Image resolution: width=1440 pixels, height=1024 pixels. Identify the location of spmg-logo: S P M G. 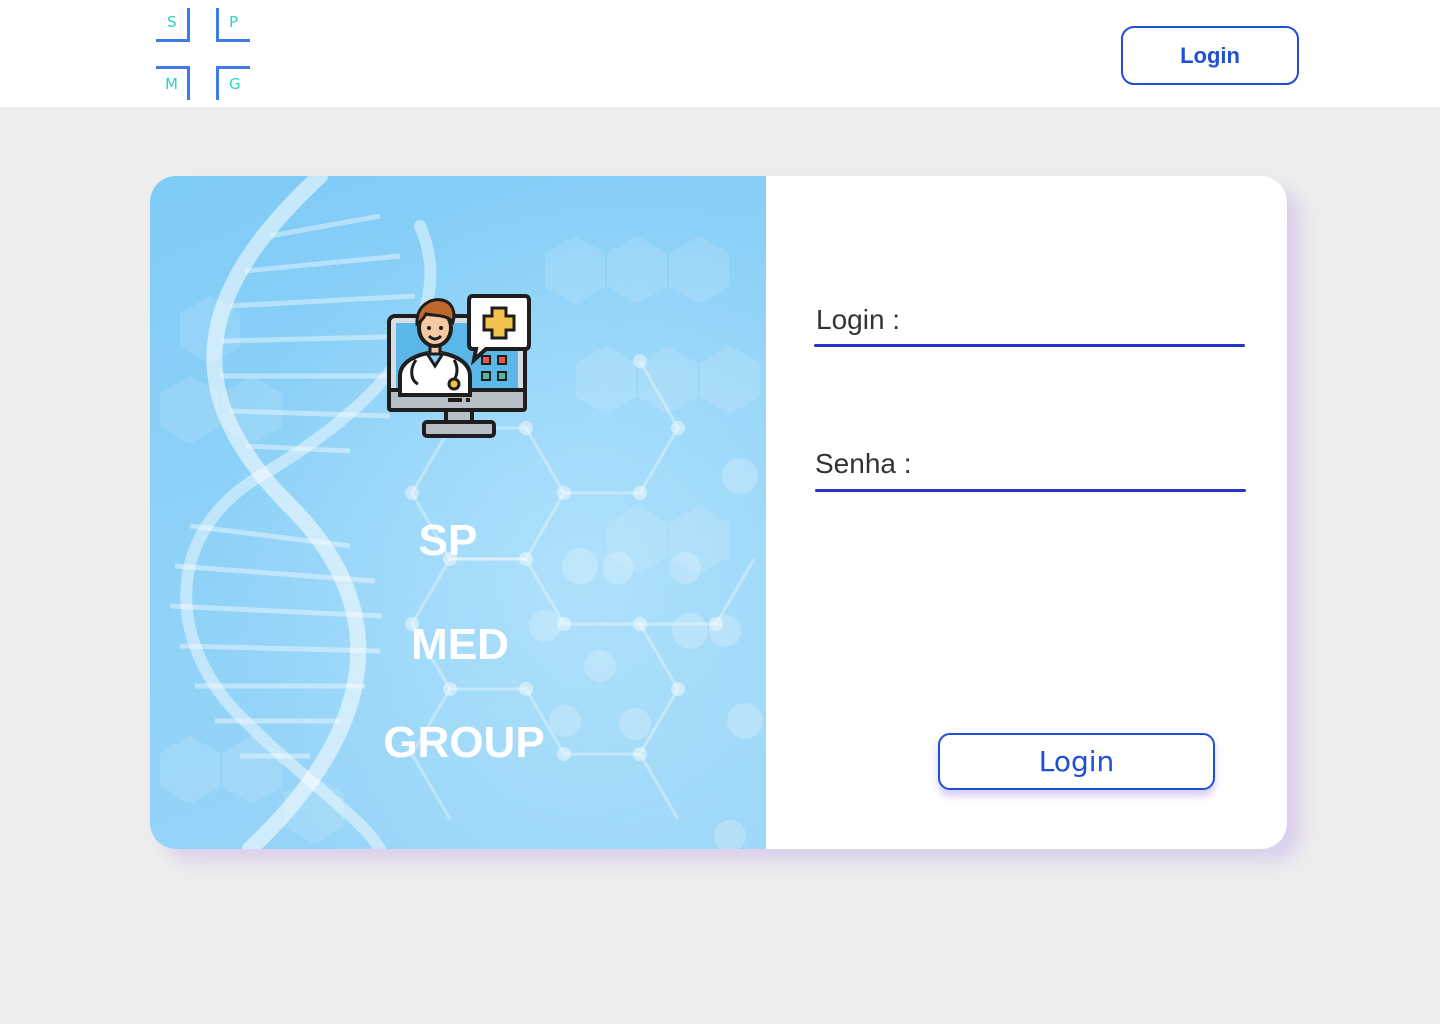
(204, 55).